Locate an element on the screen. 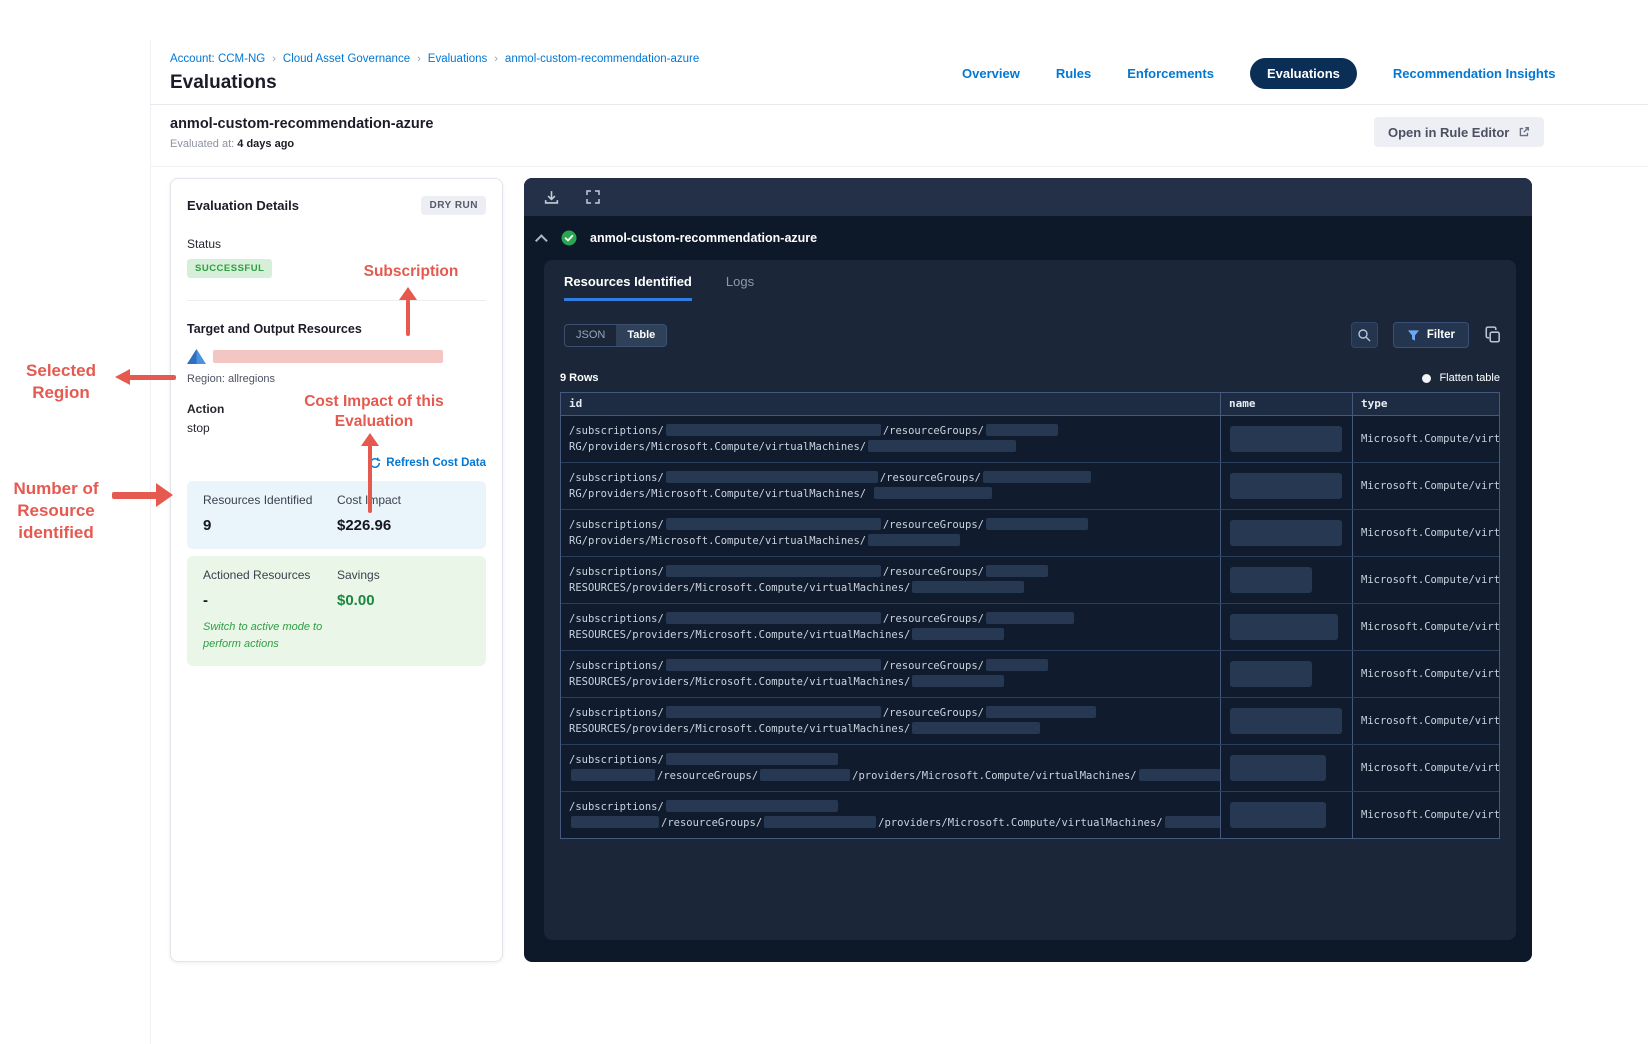 The image size is (1648, 1044). page-title: Evaluations is located at coordinates (223, 82).